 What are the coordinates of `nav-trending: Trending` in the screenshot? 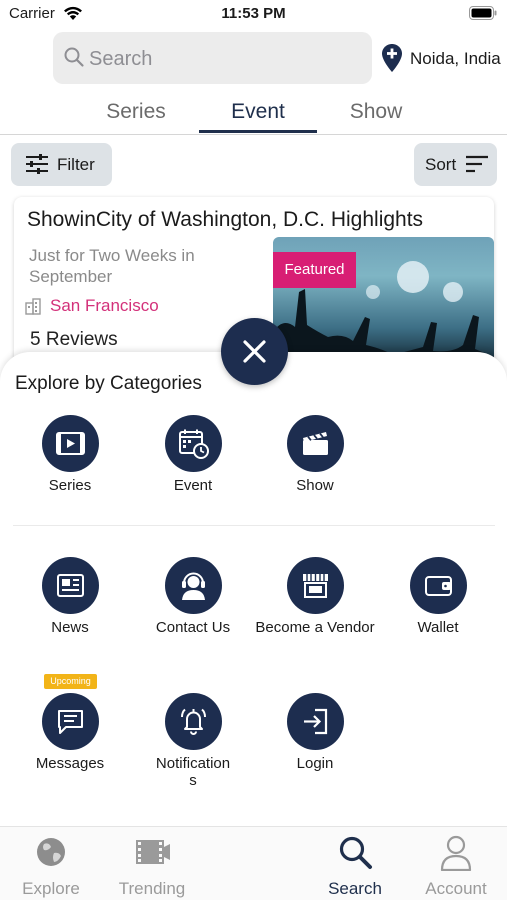 It's located at (152, 867).